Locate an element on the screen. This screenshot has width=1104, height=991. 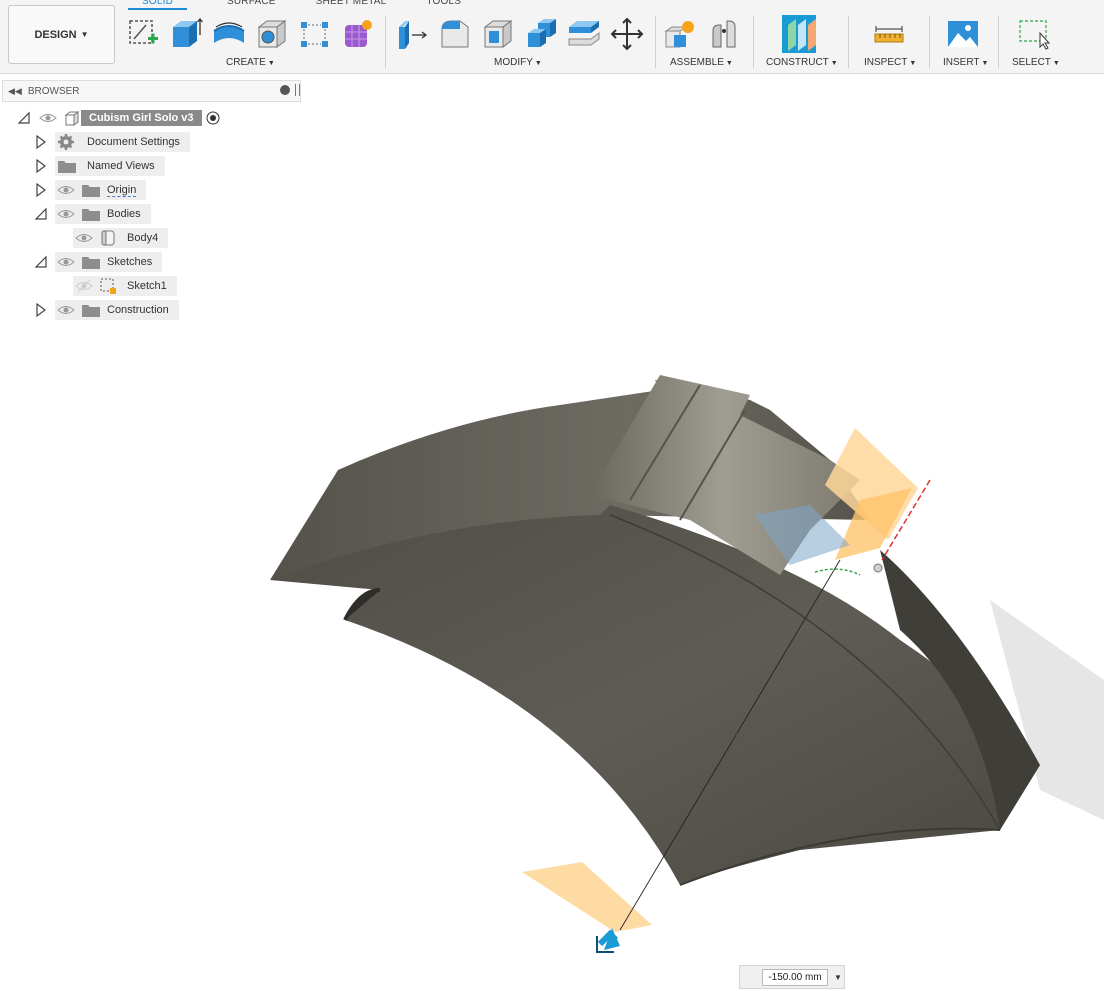
dimension-input: -150.00 mm is located at coordinates (795, 977).